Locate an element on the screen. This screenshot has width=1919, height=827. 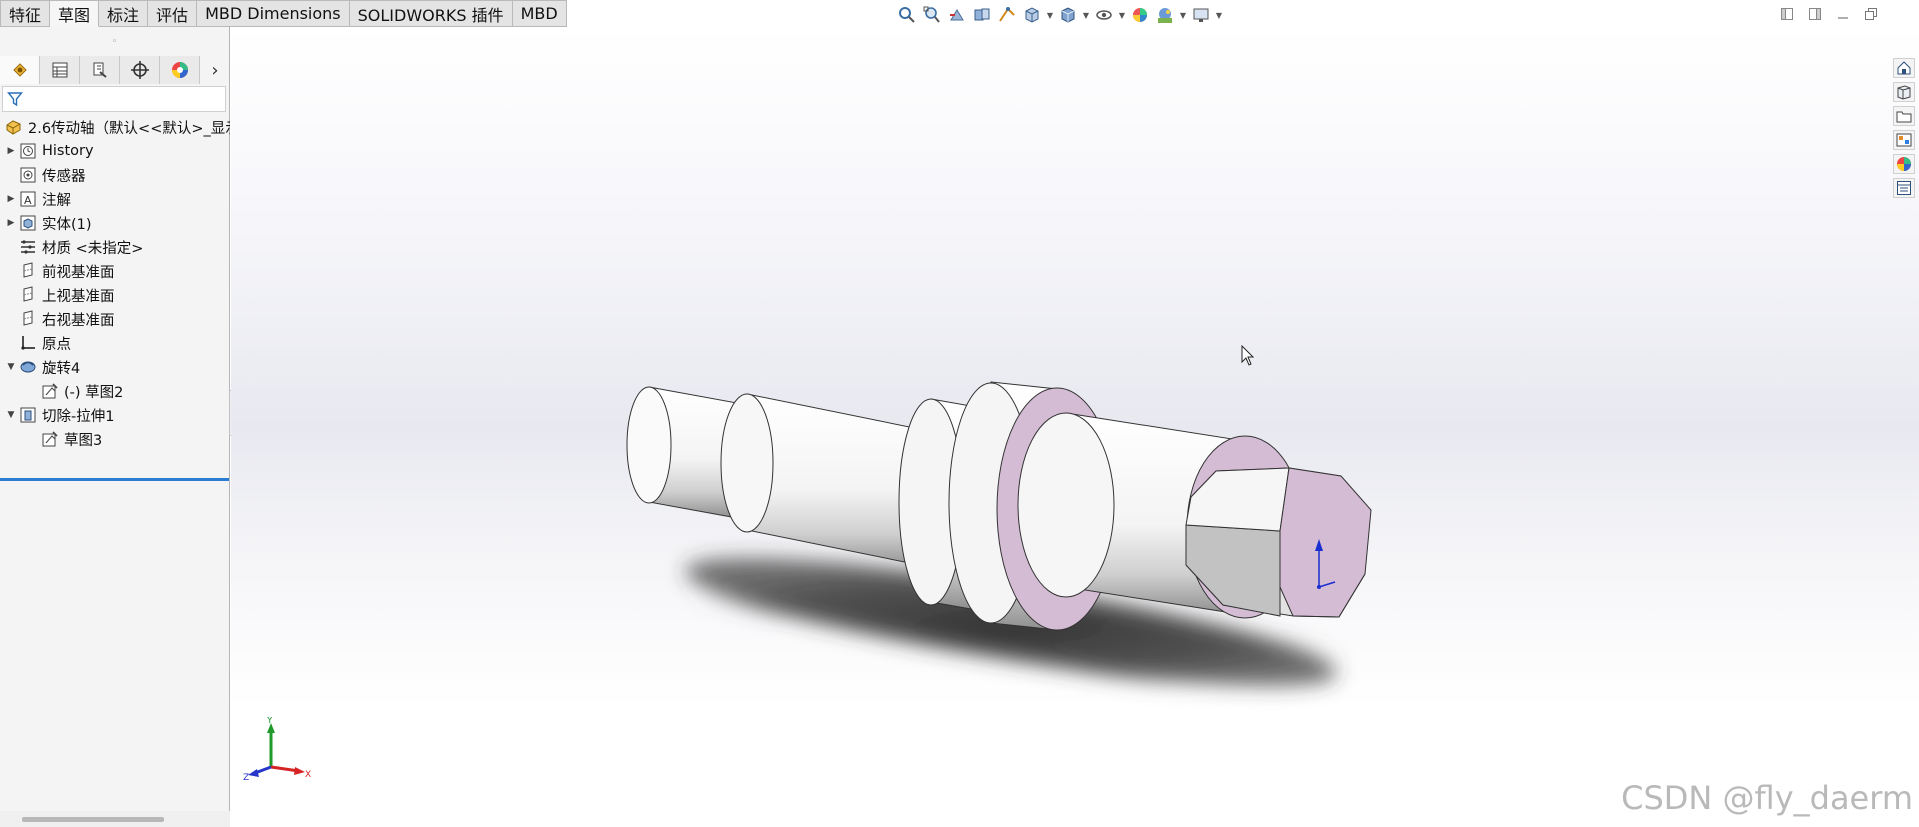
panel-tab-strip: › is located at coordinates (115, 70).